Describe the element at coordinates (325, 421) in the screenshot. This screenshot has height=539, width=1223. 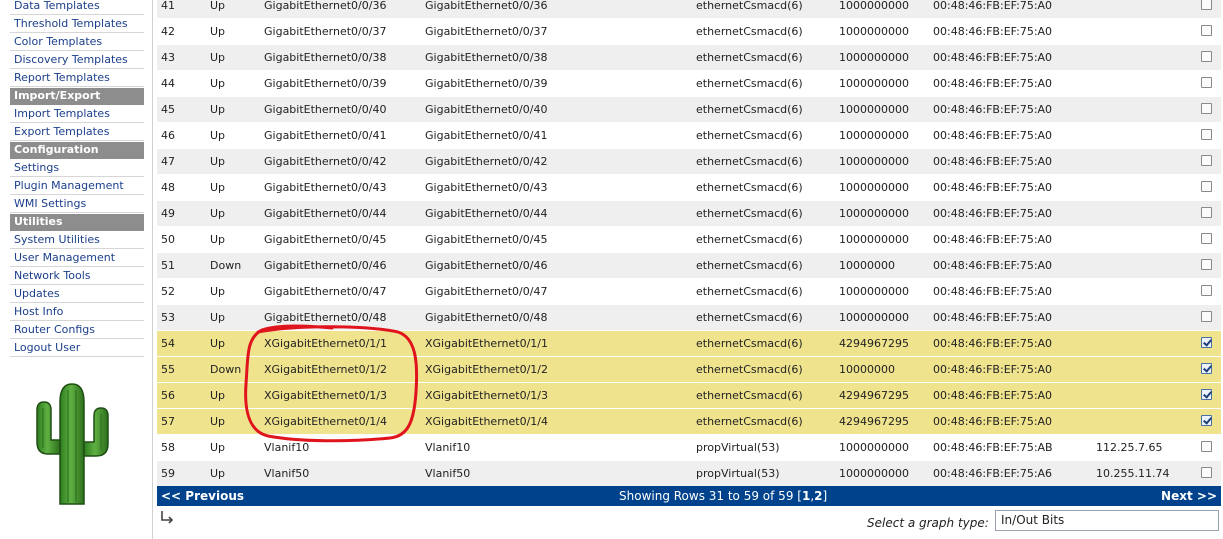
I see `interface-name-cell: XGigabitEthernet0/1/4` at that location.